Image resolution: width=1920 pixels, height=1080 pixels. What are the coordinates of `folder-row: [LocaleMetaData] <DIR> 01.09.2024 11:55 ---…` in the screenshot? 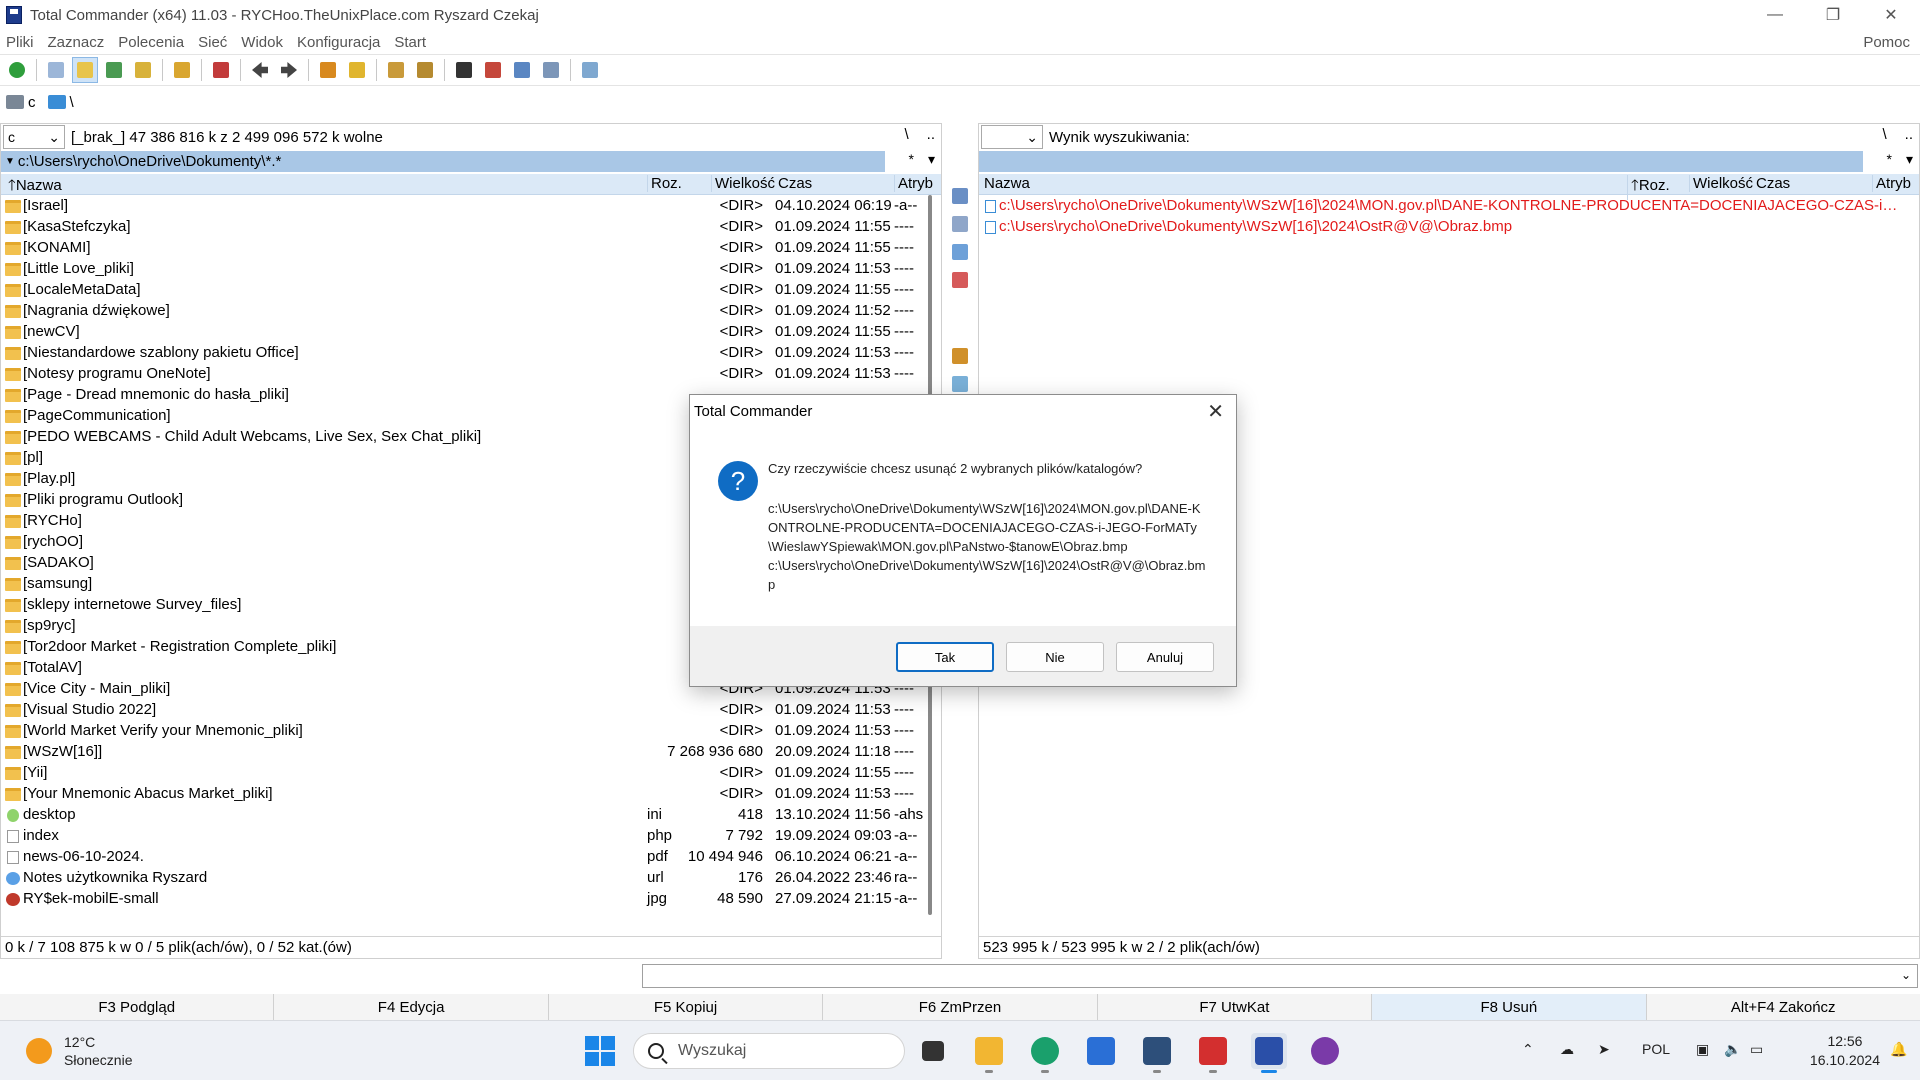 It's located at (471, 290).